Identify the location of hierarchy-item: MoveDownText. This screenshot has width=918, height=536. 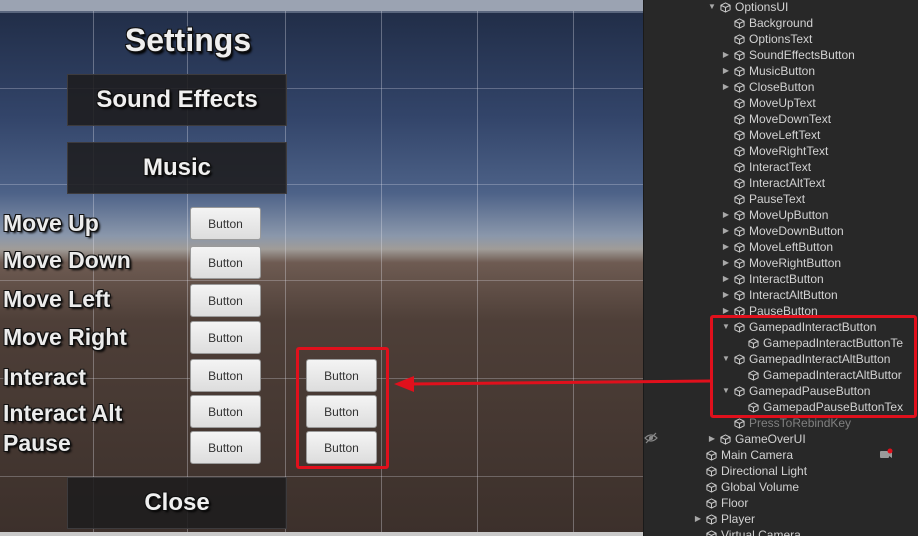
(781, 119).